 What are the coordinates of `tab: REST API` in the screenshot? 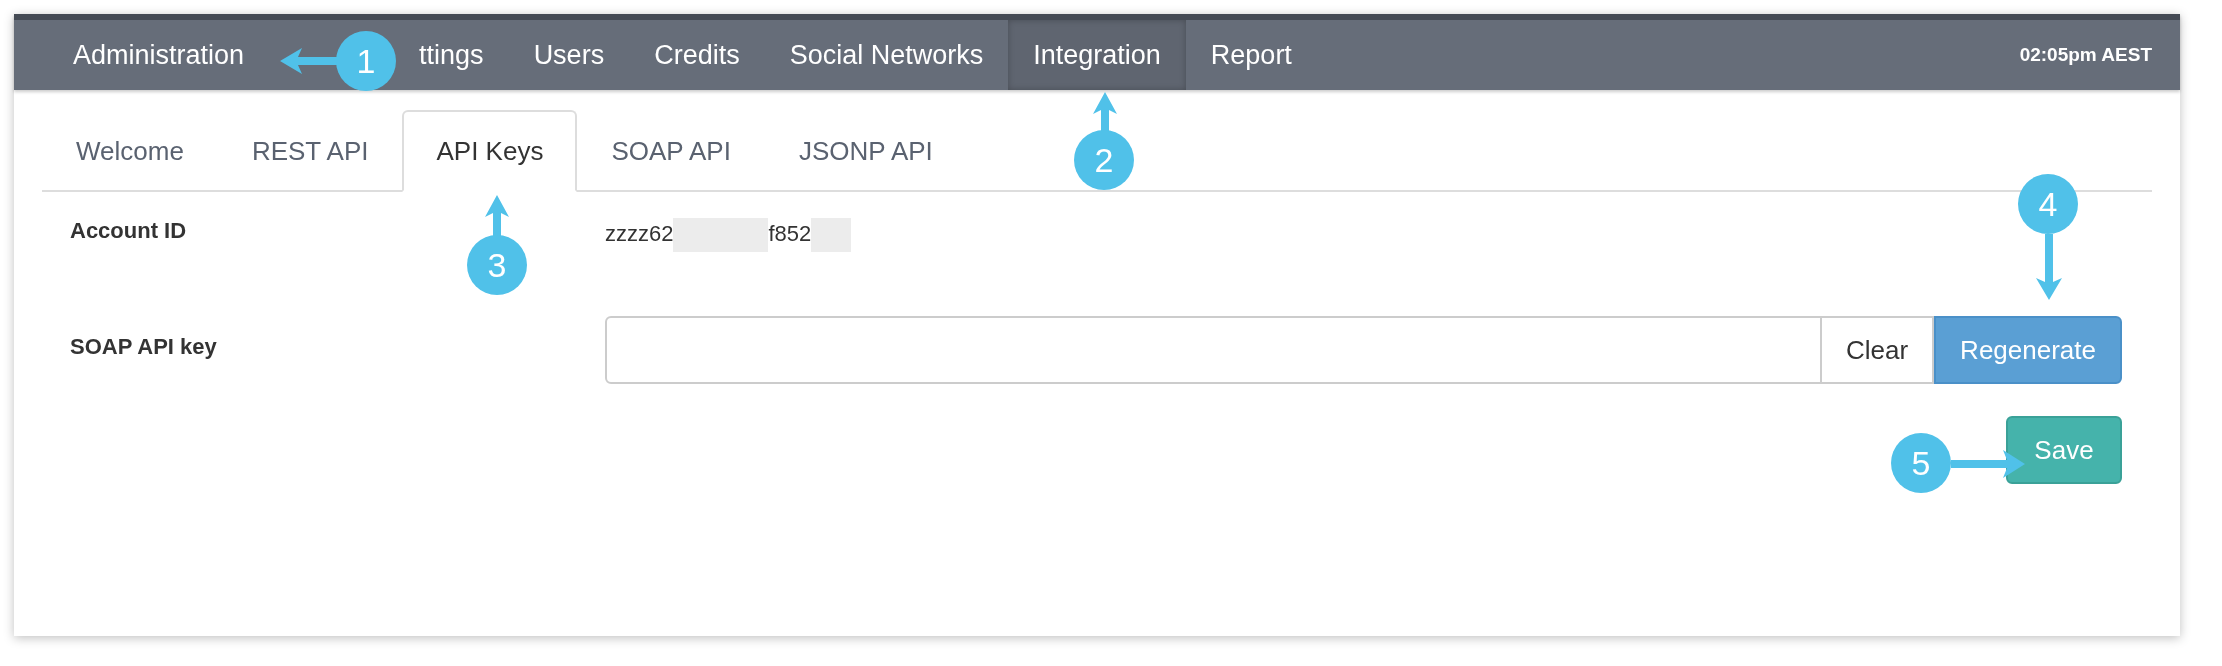 It's located at (310, 151).